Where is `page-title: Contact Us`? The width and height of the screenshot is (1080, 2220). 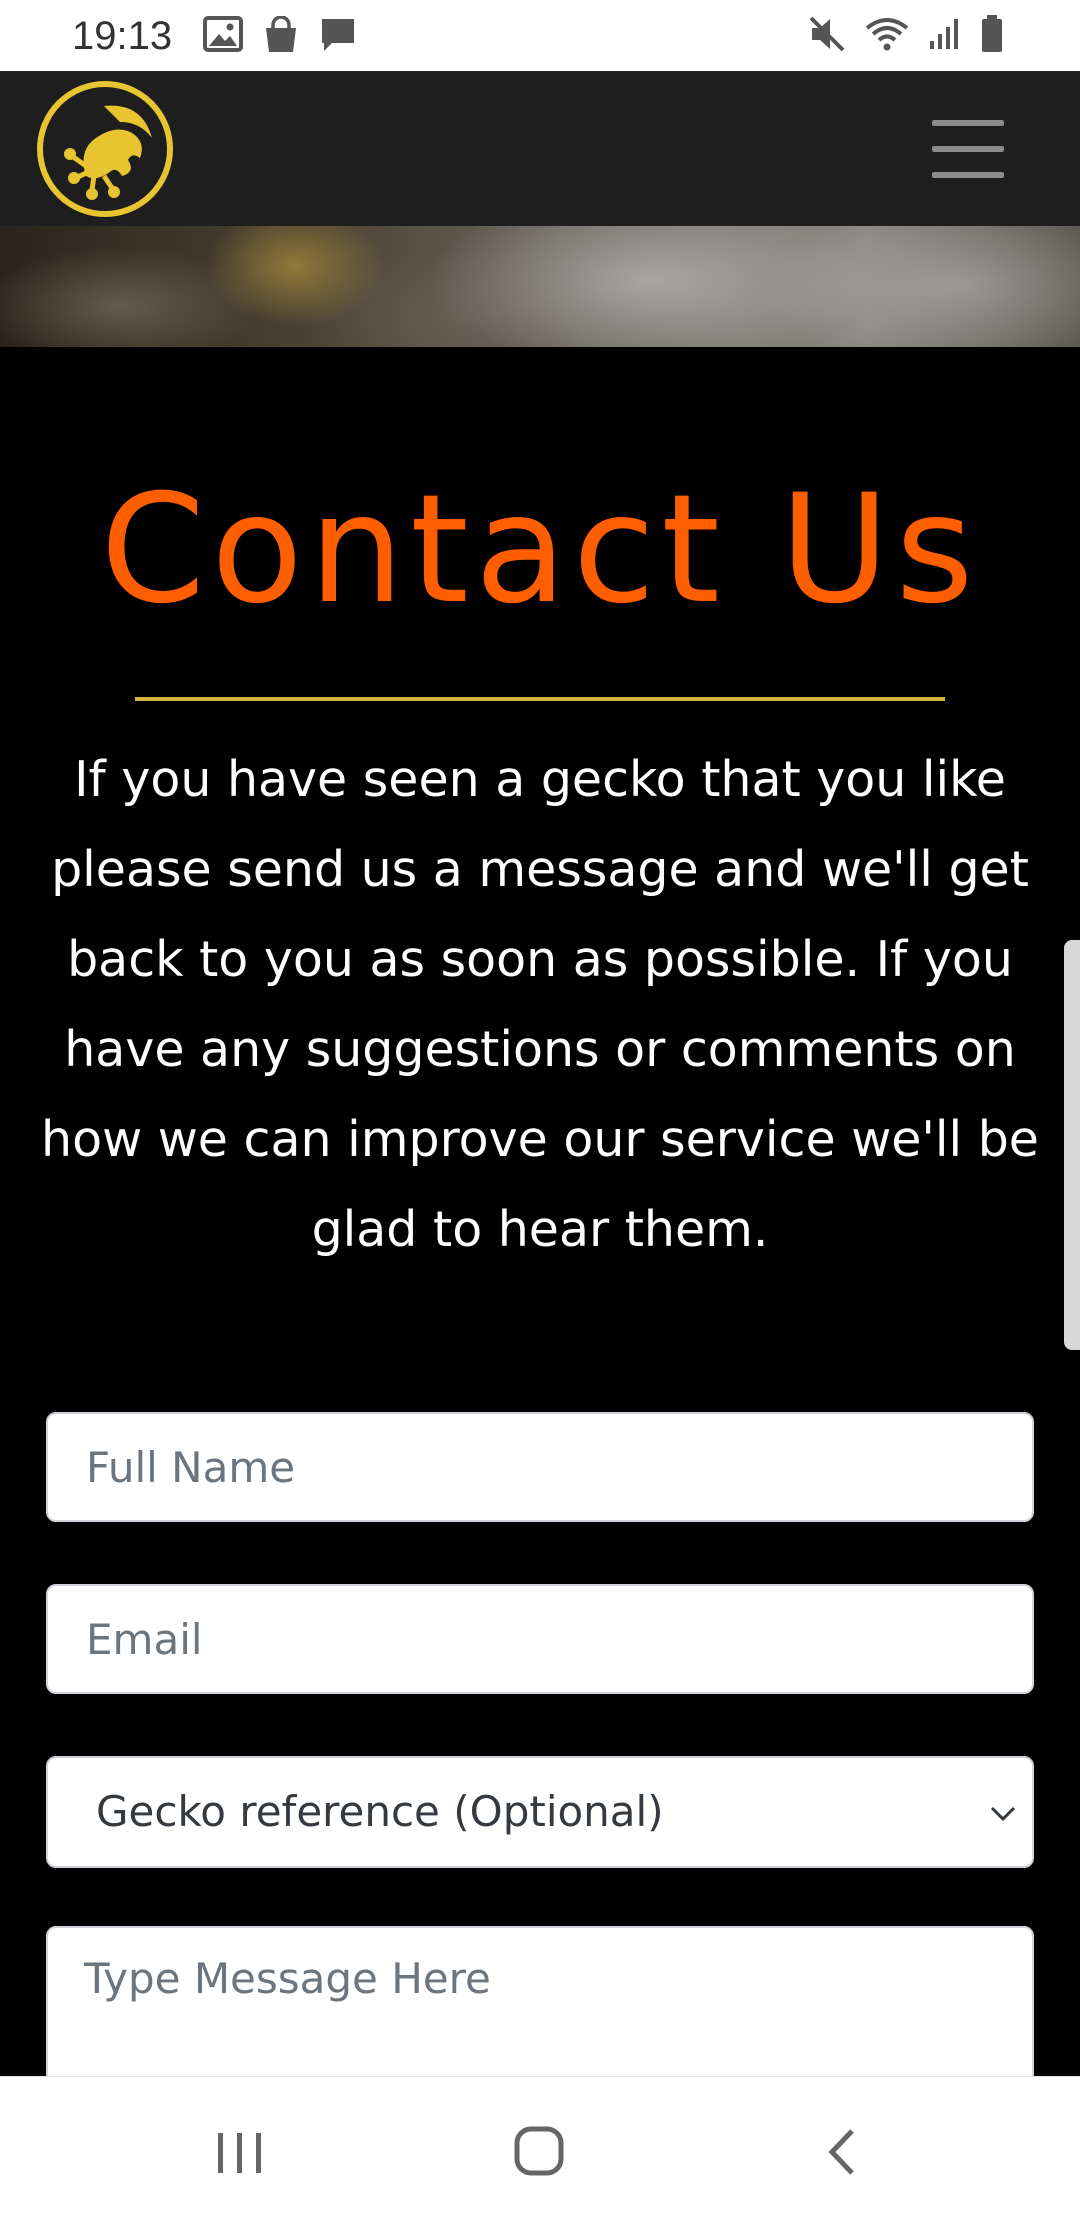
page-title: Contact Us is located at coordinates (540, 550).